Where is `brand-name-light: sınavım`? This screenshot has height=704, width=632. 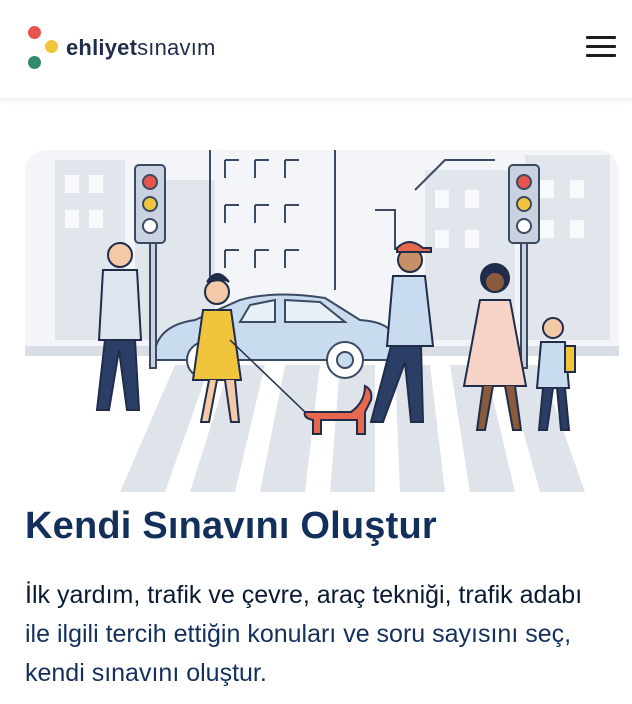
brand-name-light: sınavım is located at coordinates (176, 47).